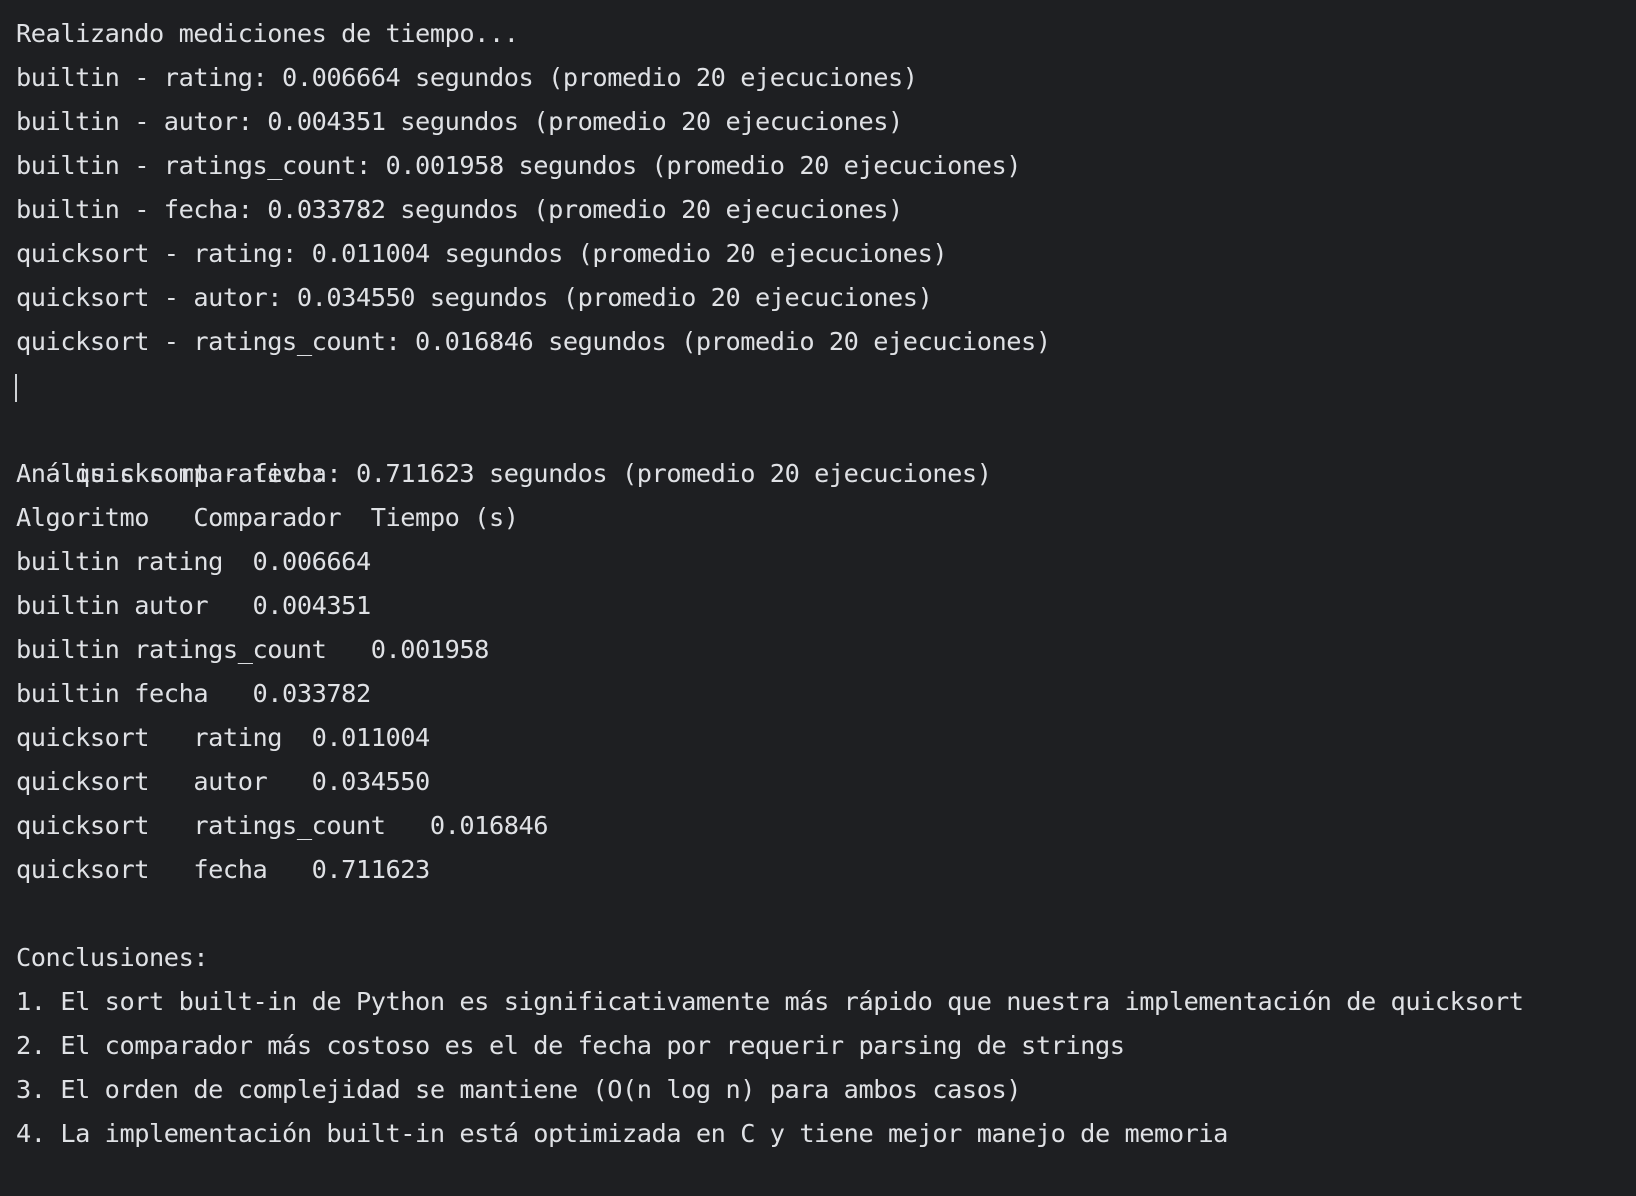 Image resolution: width=1636 pixels, height=1196 pixels. I want to click on table-row: builtin autor 0.004351, so click(193, 605).